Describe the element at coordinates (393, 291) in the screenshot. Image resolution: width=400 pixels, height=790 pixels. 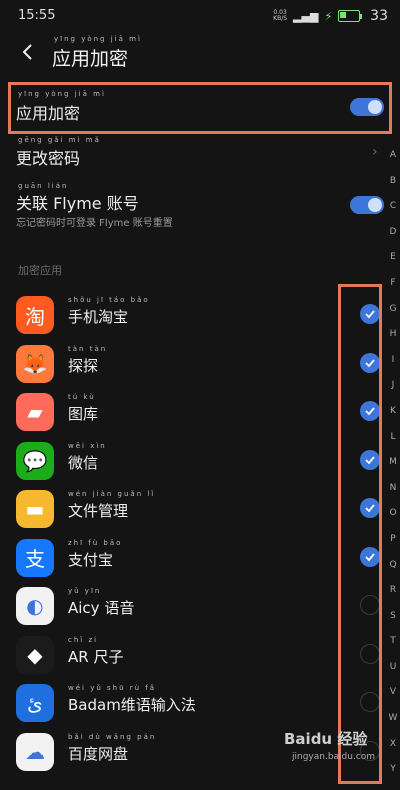
I see `alphabet-letter: F` at that location.